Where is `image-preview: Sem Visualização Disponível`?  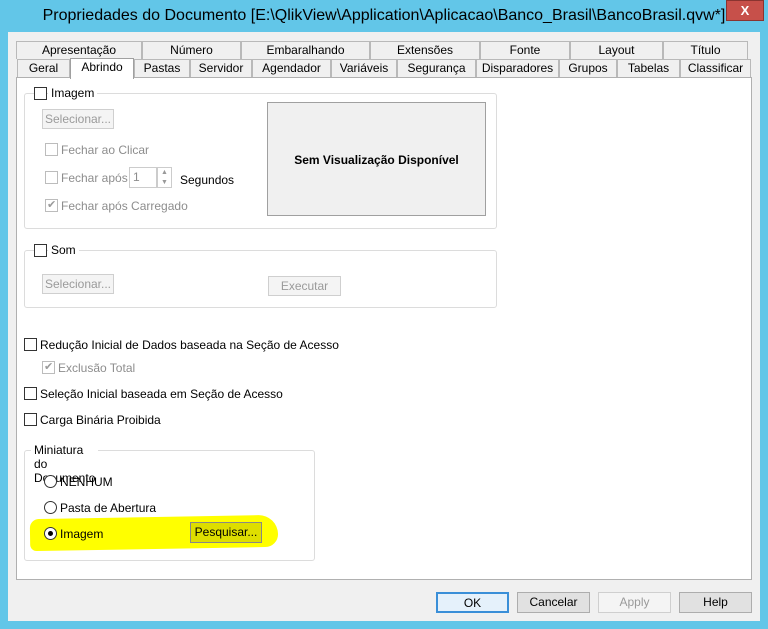 image-preview: Sem Visualização Disponível is located at coordinates (376, 159).